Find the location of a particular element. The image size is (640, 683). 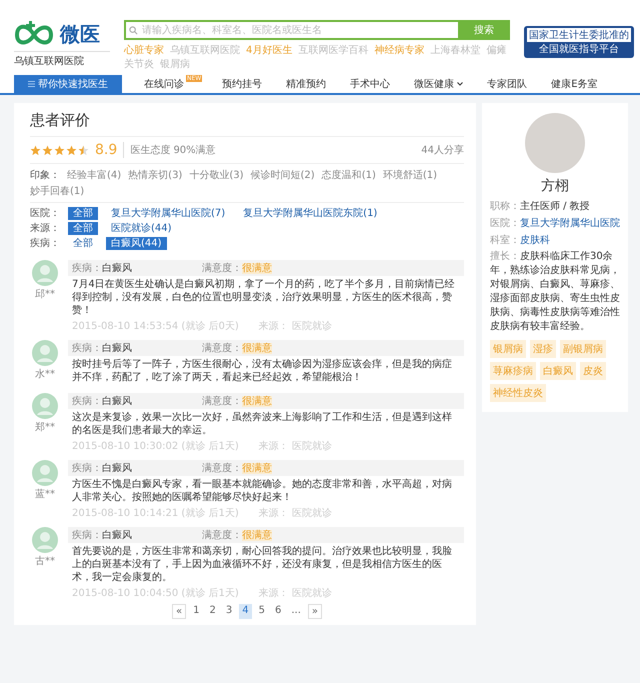

specialty-tag: 皮炎 is located at coordinates (593, 371).